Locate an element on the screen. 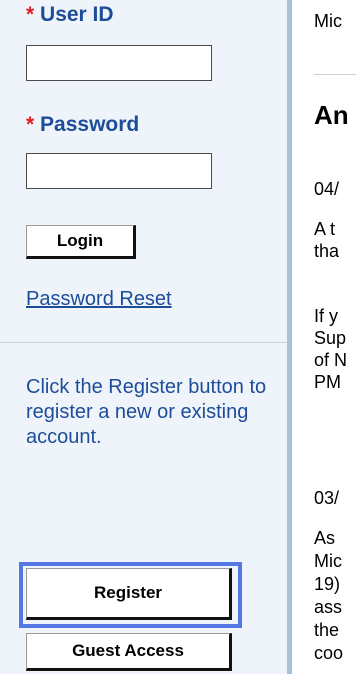 The width and height of the screenshot is (356, 674). announcement-text: of N is located at coordinates (331, 360).